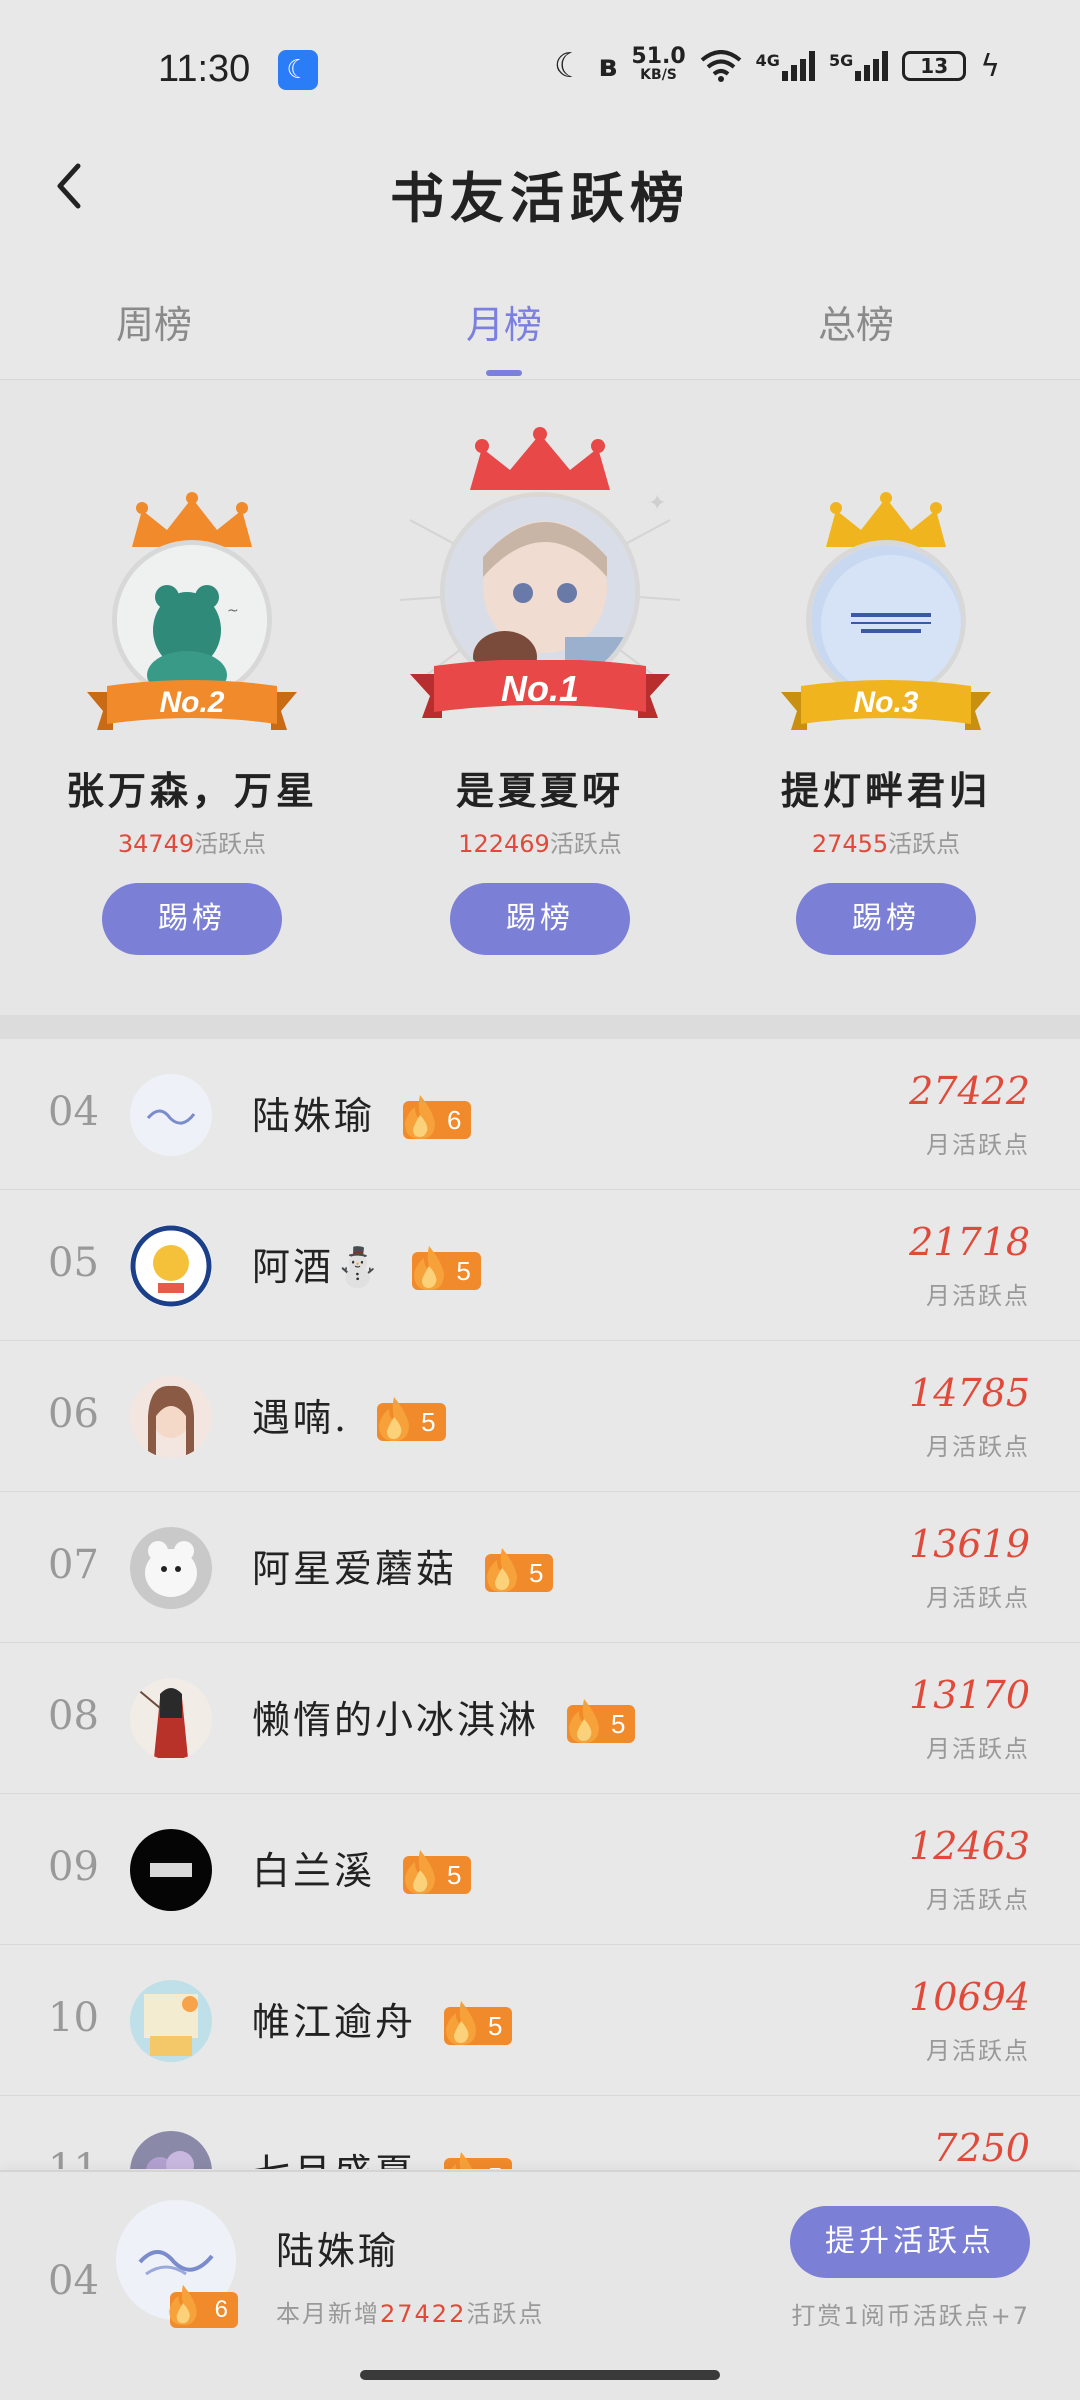 The width and height of the screenshot is (1080, 2400). Describe the element at coordinates (73, 1414) in the screenshot. I see `rank-number: 06` at that location.